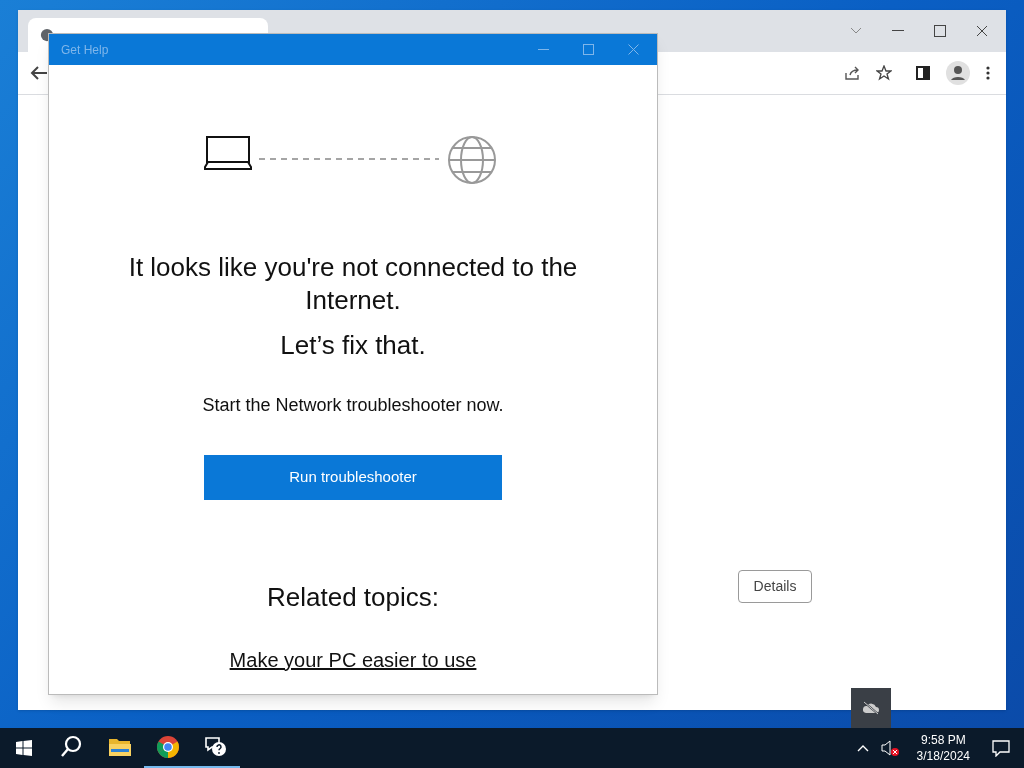 The height and width of the screenshot is (768, 1024). Describe the element at coordinates (353, 284) in the screenshot. I see `heading: It looks like you're not connected to the Internet.` at that location.